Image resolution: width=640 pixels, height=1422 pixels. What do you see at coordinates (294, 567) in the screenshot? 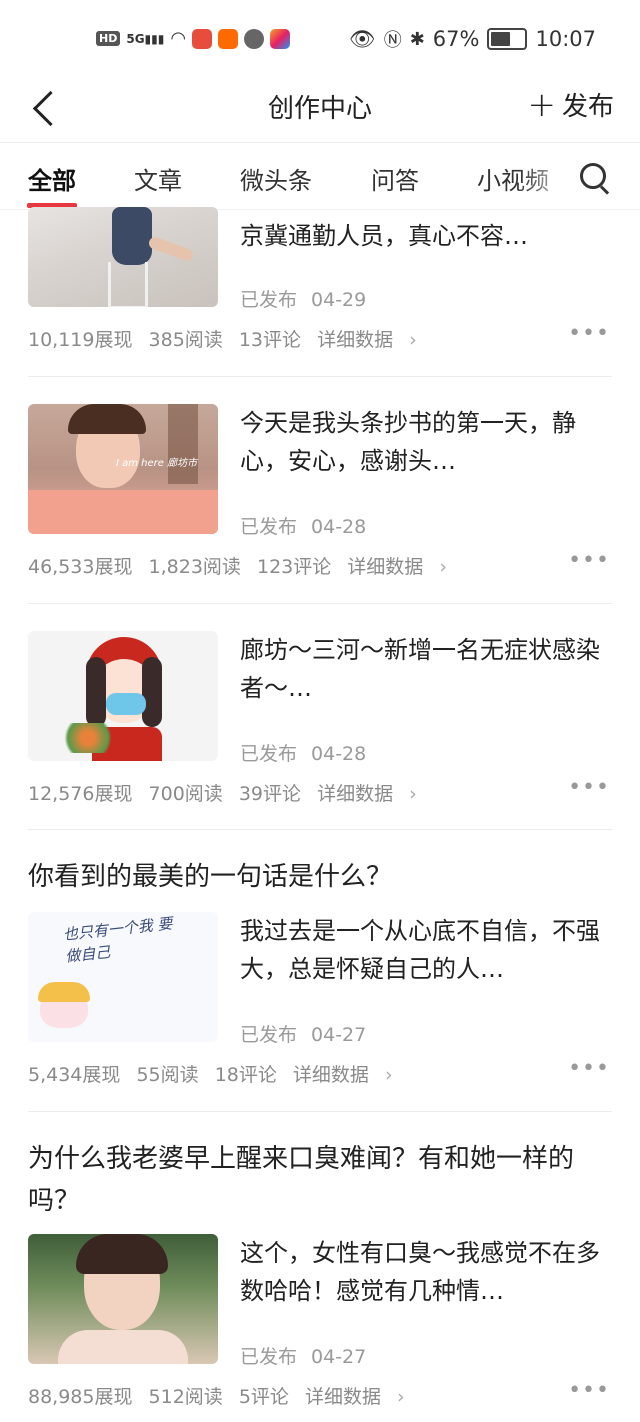
I see `comments-count: 123评论` at bounding box center [294, 567].